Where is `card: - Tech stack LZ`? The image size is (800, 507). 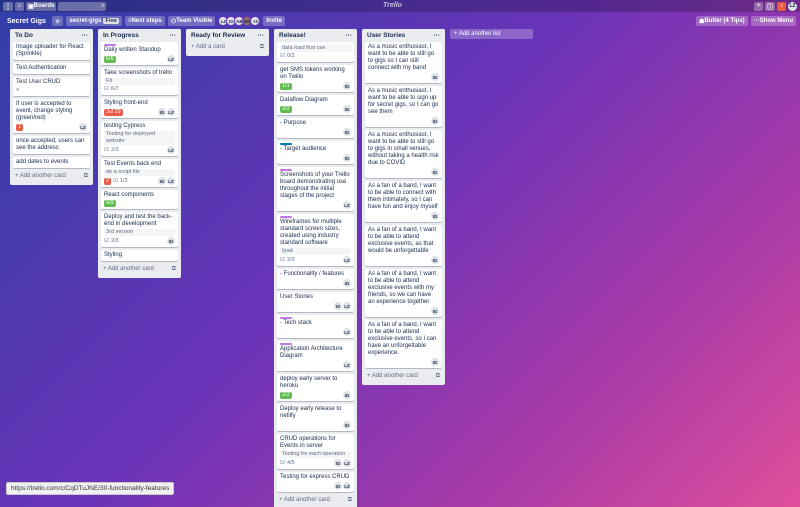 card: - Tech stack LZ is located at coordinates (315, 326).